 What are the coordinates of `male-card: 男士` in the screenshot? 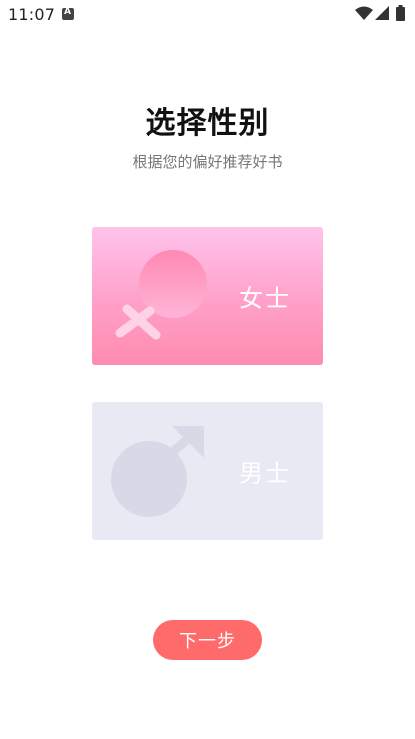 It's located at (207, 471).